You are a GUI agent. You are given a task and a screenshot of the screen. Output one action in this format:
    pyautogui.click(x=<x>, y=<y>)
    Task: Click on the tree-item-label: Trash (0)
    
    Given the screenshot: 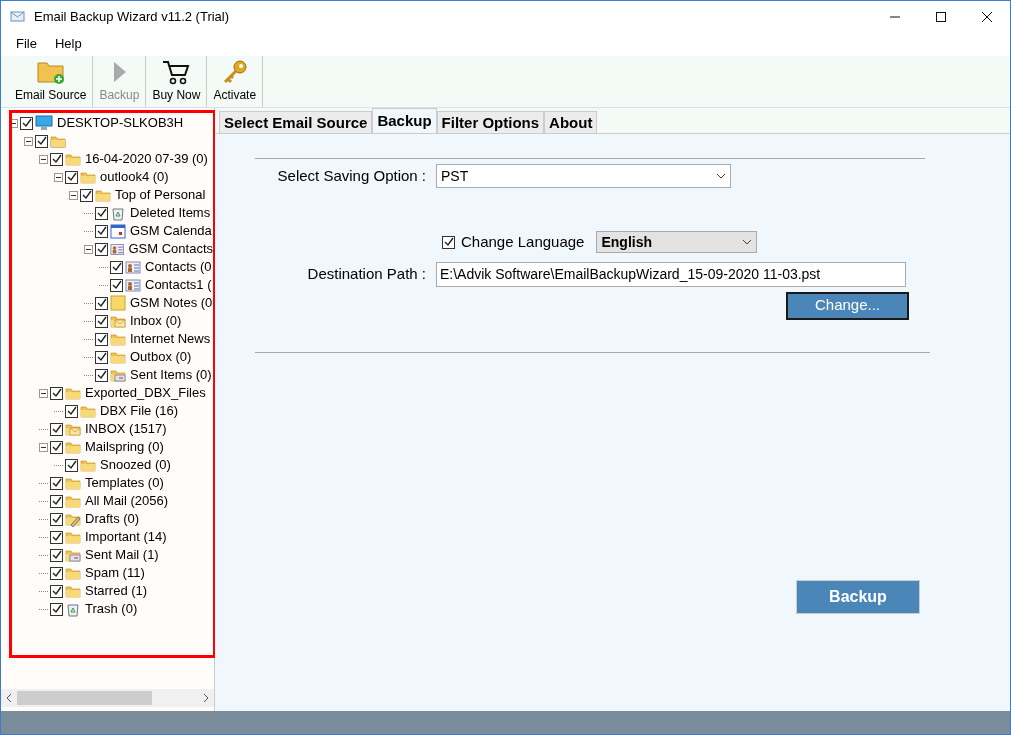 What is the action you would take?
    pyautogui.click(x=111, y=609)
    